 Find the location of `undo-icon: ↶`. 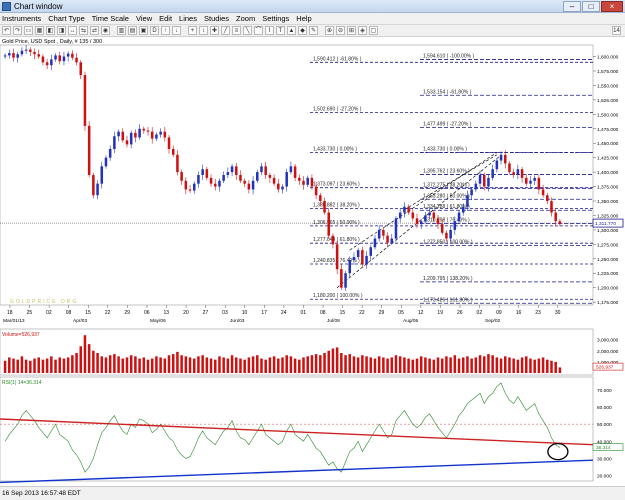

undo-icon: ↶ is located at coordinates (6, 30).